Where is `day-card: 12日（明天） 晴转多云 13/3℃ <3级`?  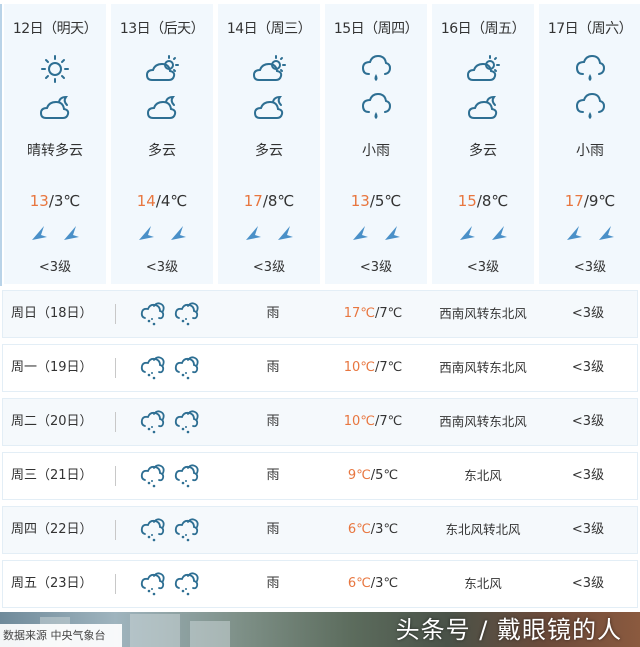
day-card: 12日（明天） 晴转多云 13/3℃ <3级 is located at coordinates (55, 144).